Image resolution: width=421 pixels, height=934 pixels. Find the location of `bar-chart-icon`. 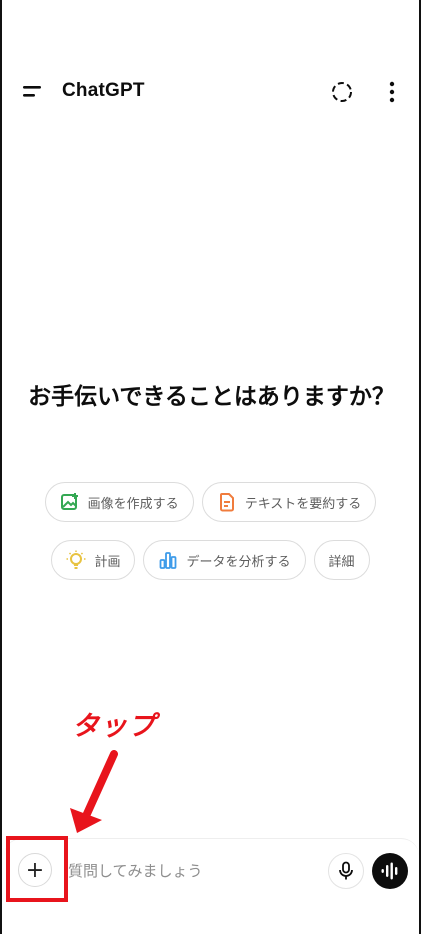

bar-chart-icon is located at coordinates (168, 560).